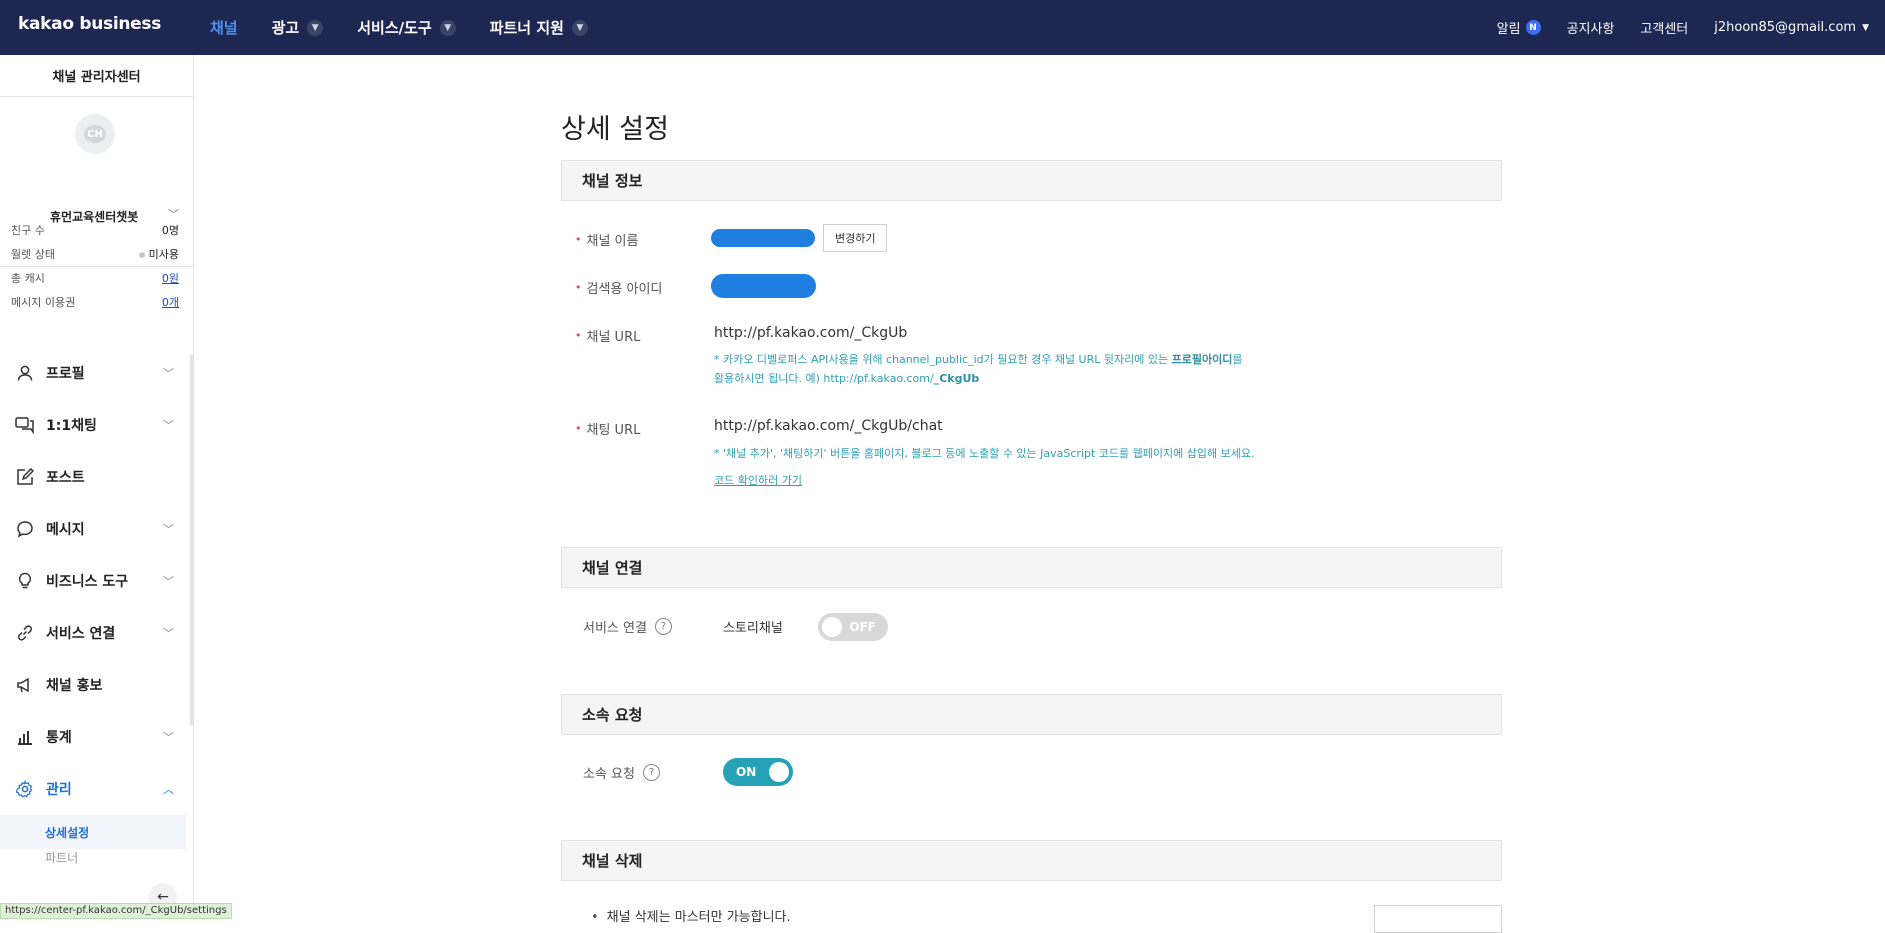 The height and width of the screenshot is (933, 1885). Describe the element at coordinates (89, 24) in the screenshot. I see `brand-logo: kakao business` at that location.